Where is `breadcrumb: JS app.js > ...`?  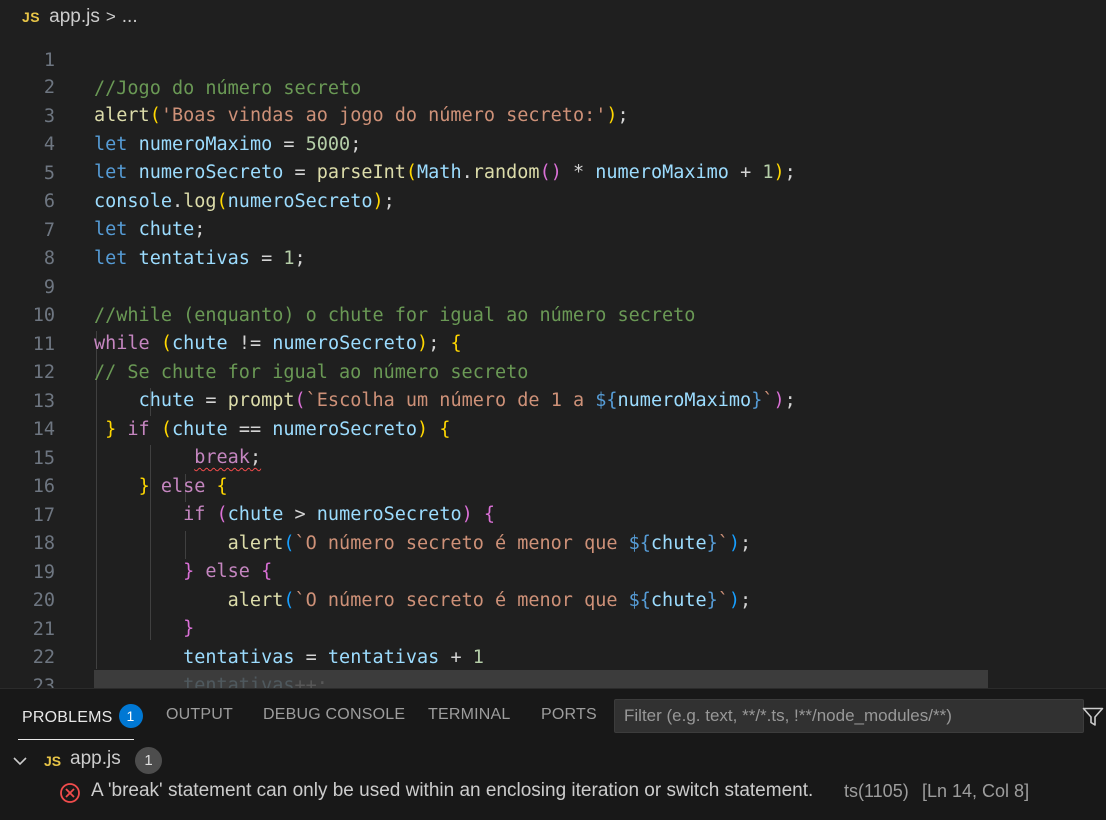
breadcrumb: JS app.js > ... is located at coordinates (553, 17).